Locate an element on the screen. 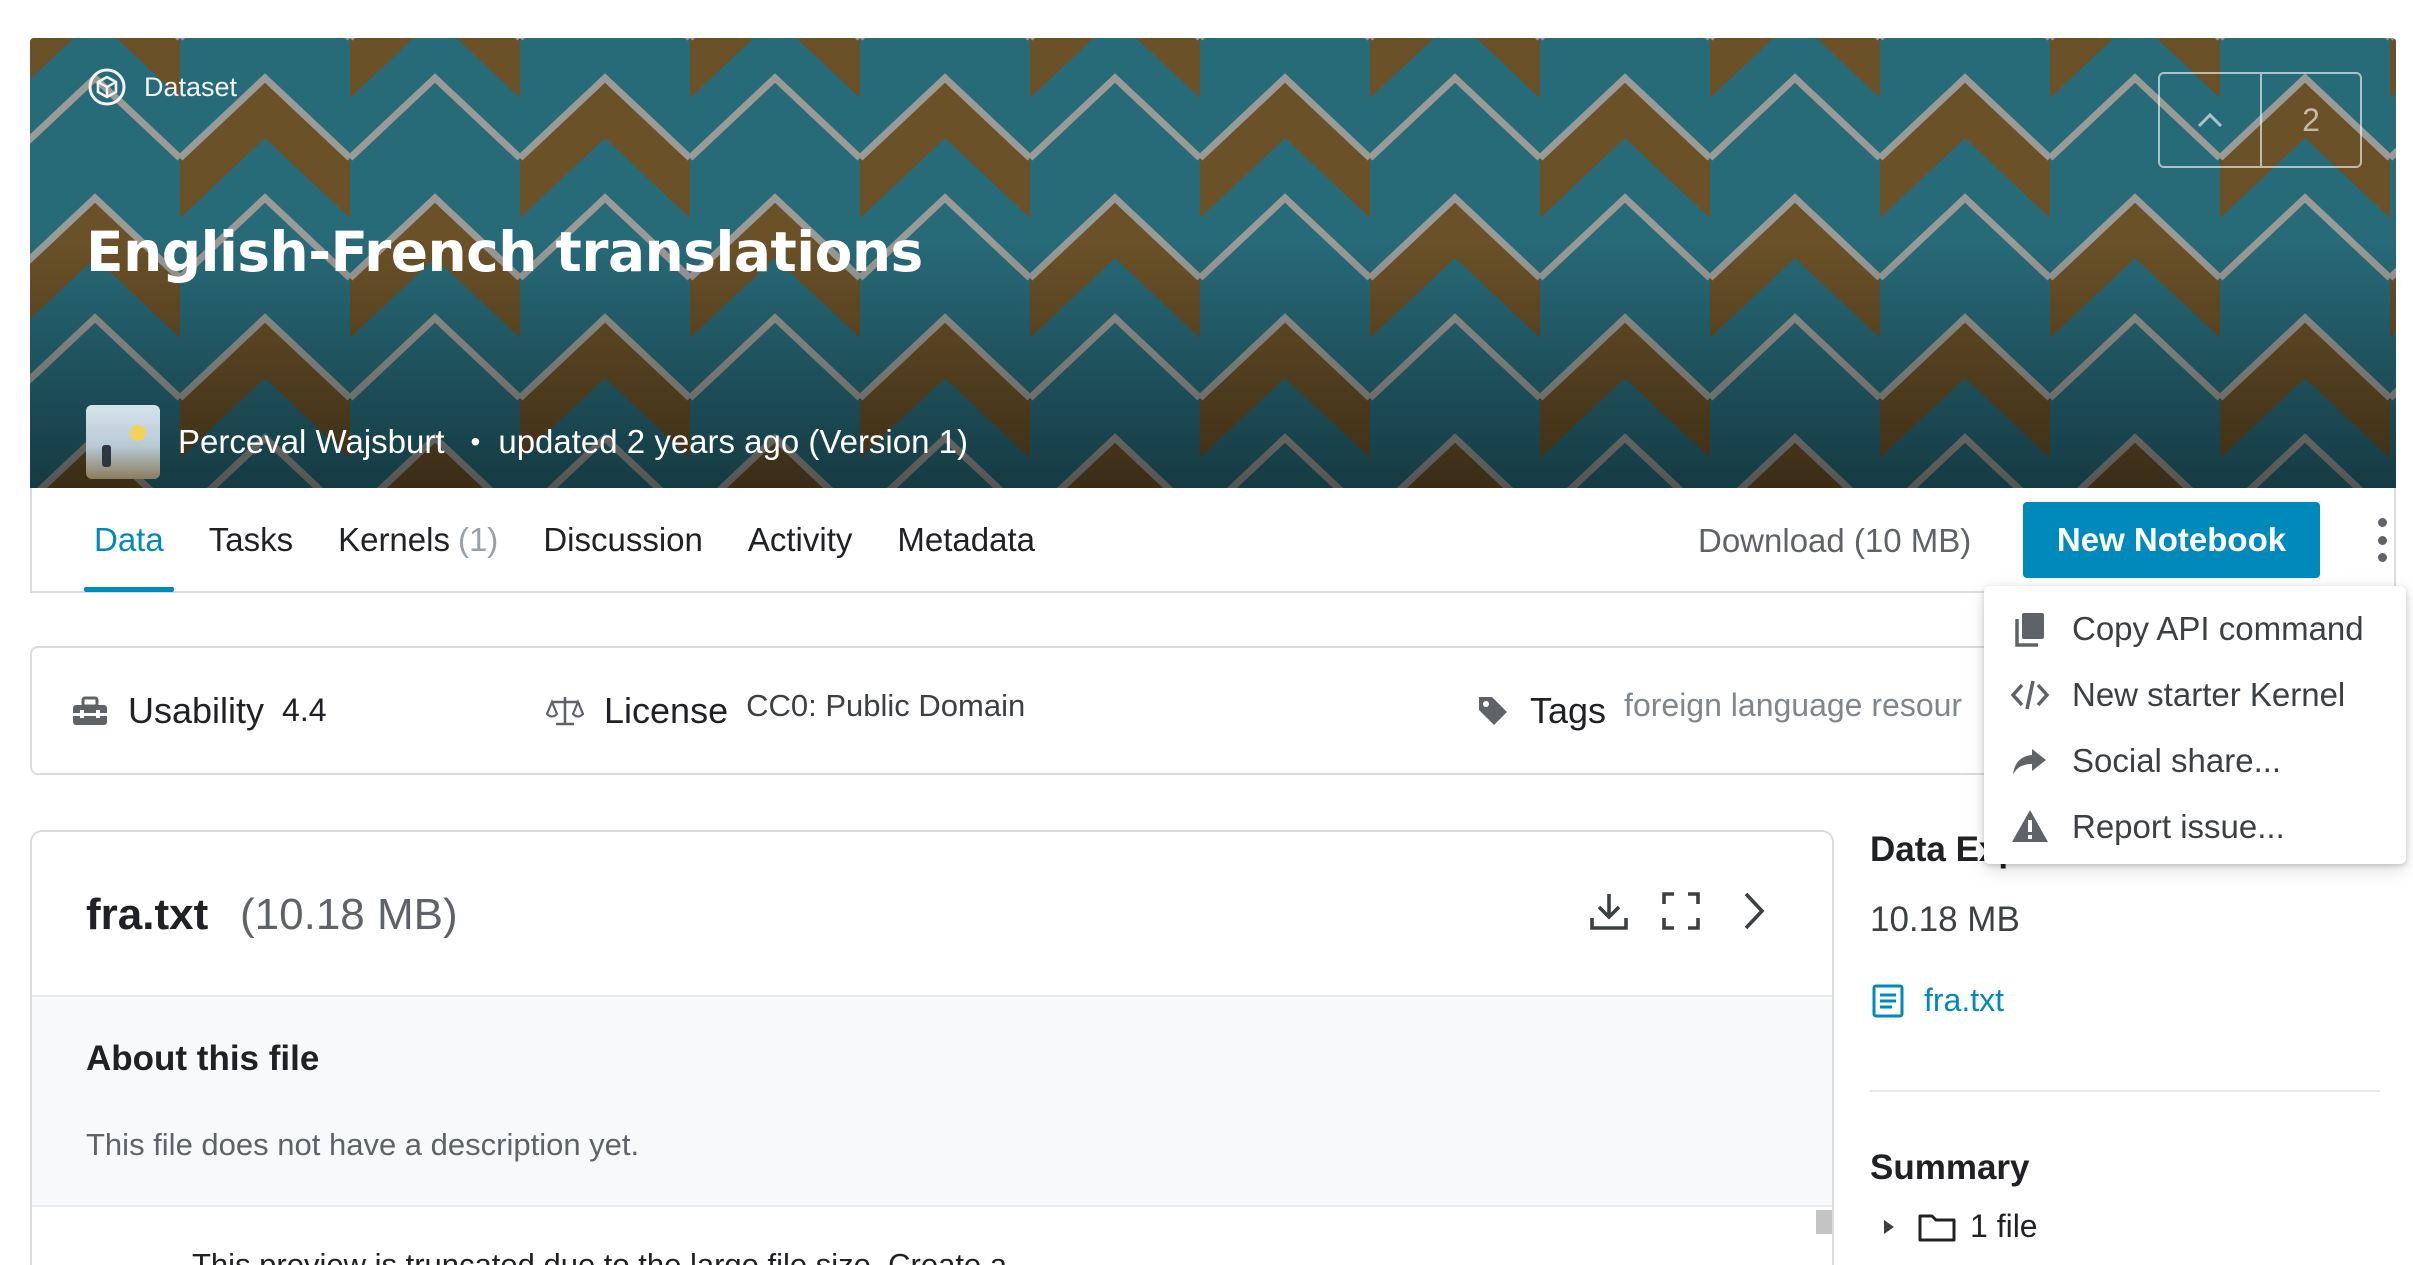  author-avatar is located at coordinates (123, 442).